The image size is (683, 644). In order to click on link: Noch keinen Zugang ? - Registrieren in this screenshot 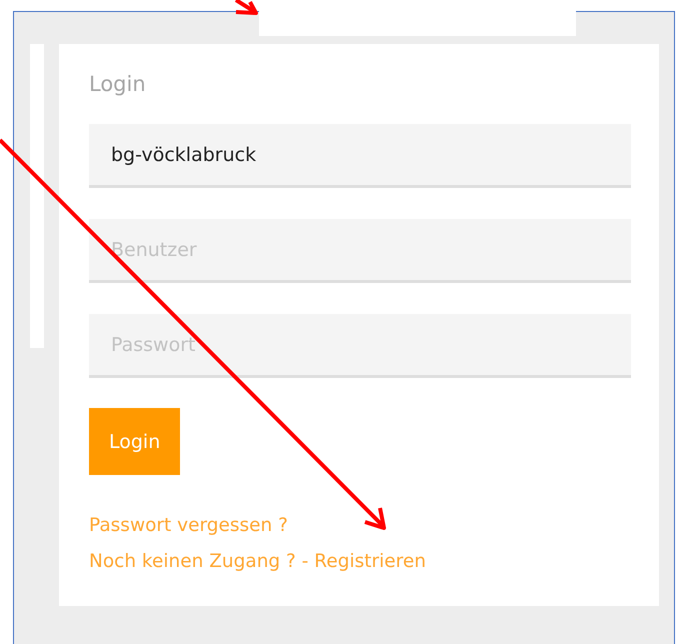, I will do `click(257, 562)`.